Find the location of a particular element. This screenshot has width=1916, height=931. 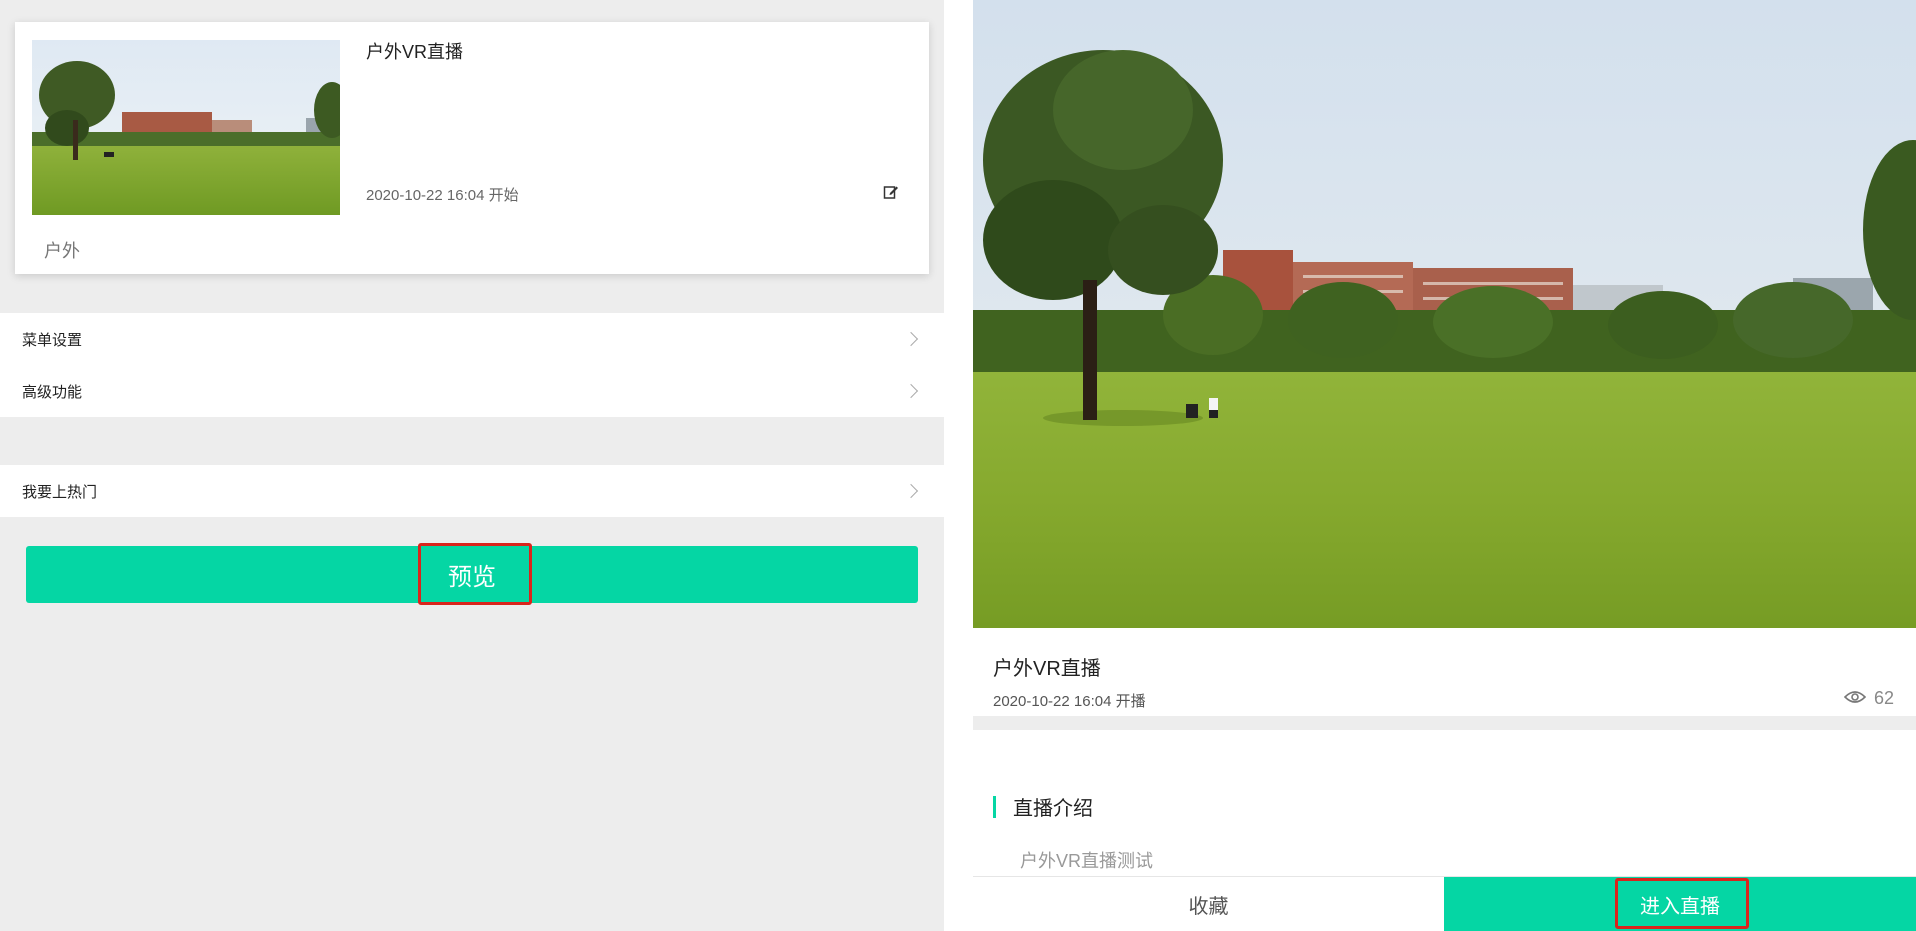

intro-section-title: 直播介绍 is located at coordinates (1043, 806).